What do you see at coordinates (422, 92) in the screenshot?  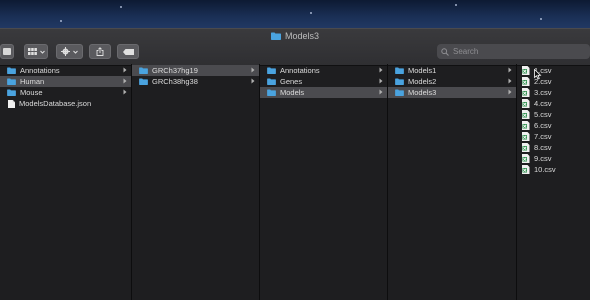 I see `item-label: Models3` at bounding box center [422, 92].